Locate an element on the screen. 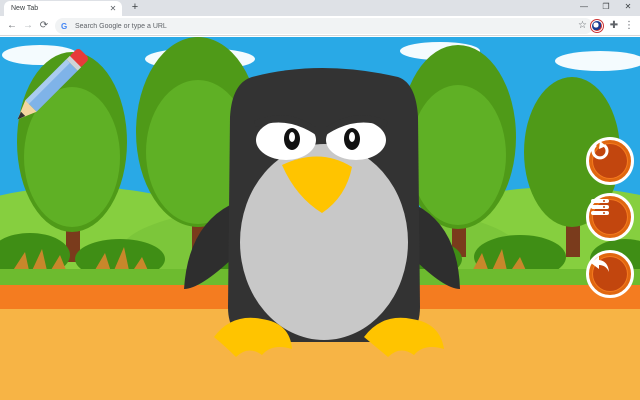  restart-button is located at coordinates (610, 161).